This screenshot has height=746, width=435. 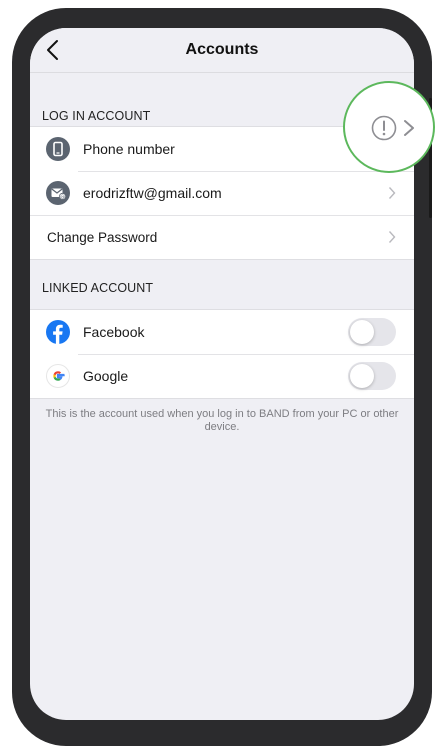 What do you see at coordinates (102, 237) in the screenshot?
I see `change-password-label: Change Password` at bounding box center [102, 237].